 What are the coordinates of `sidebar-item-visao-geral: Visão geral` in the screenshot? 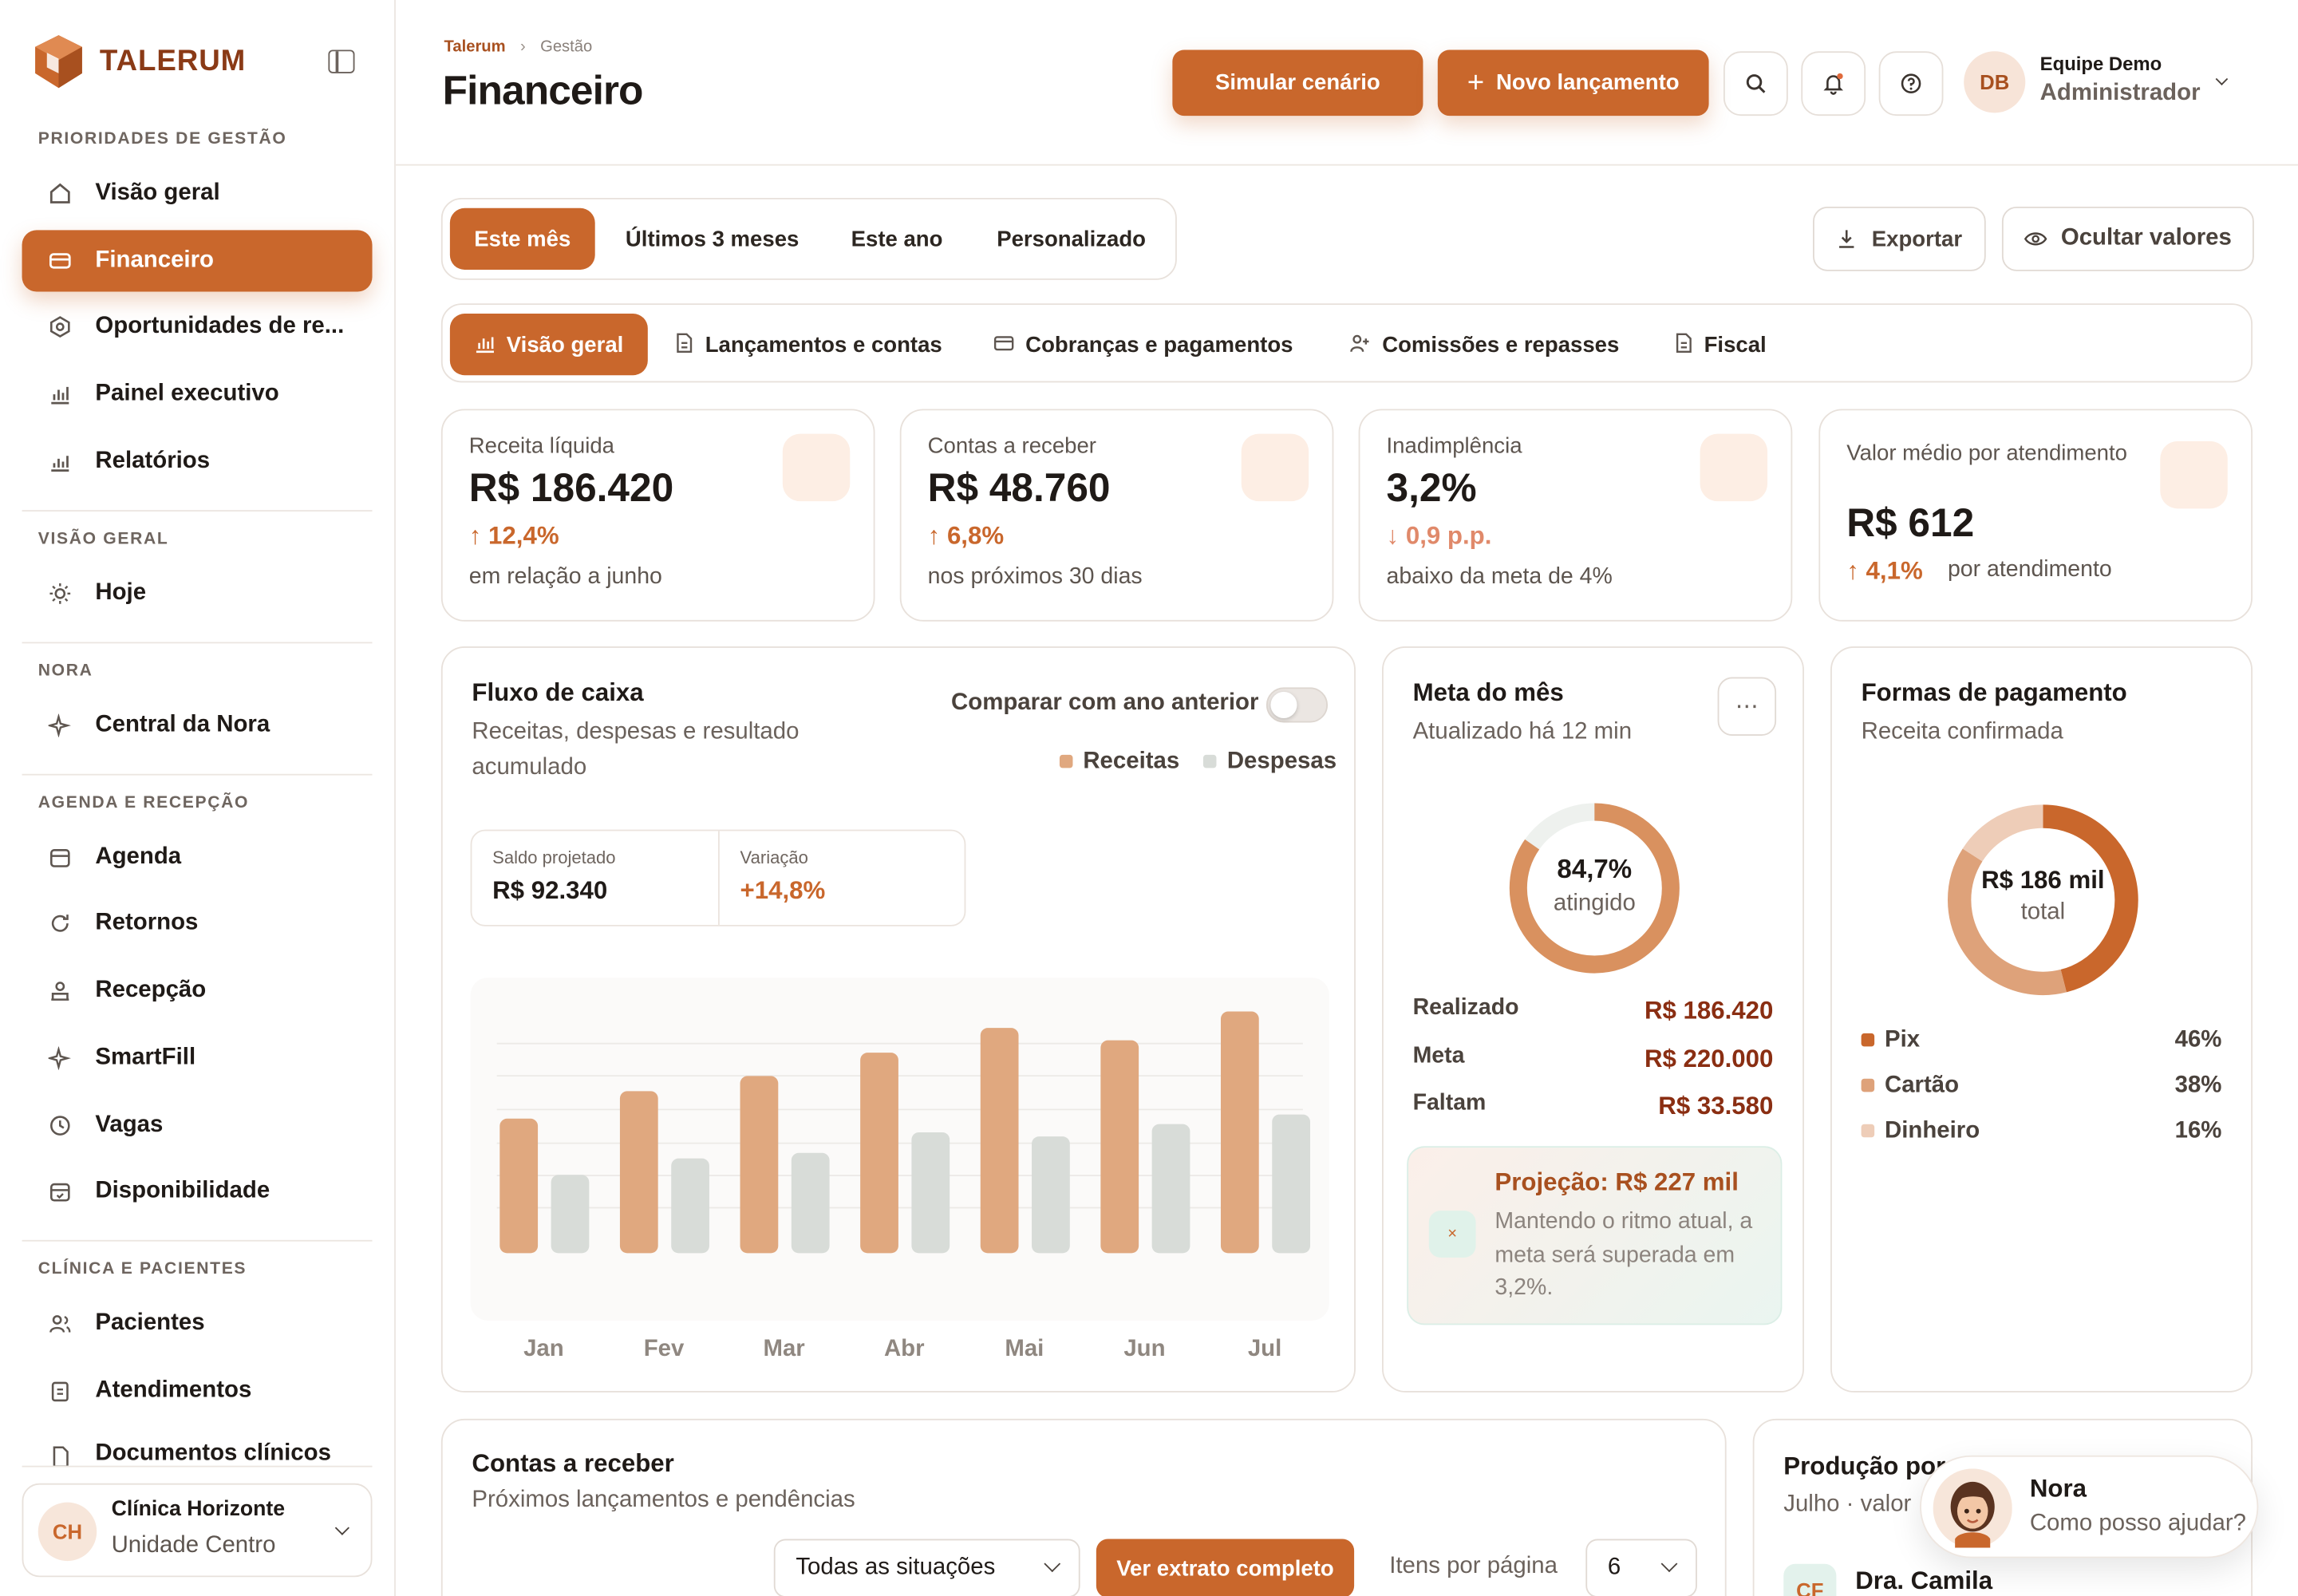 It's located at (198, 193).